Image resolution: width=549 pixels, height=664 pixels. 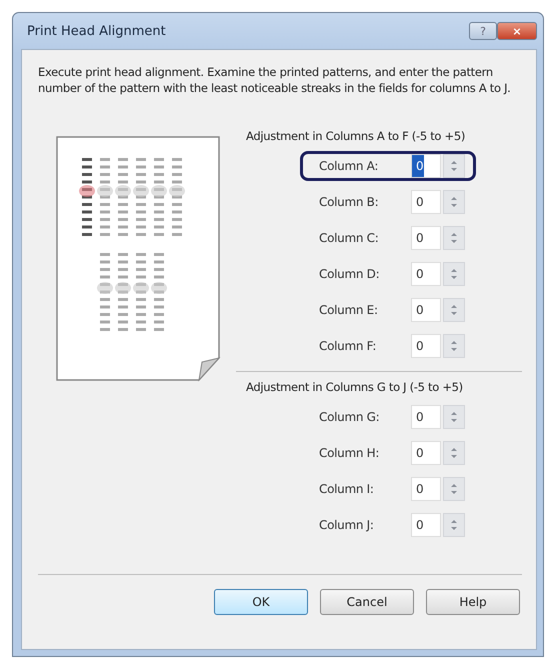 I want to click on field-label: Column E:, so click(x=349, y=310).